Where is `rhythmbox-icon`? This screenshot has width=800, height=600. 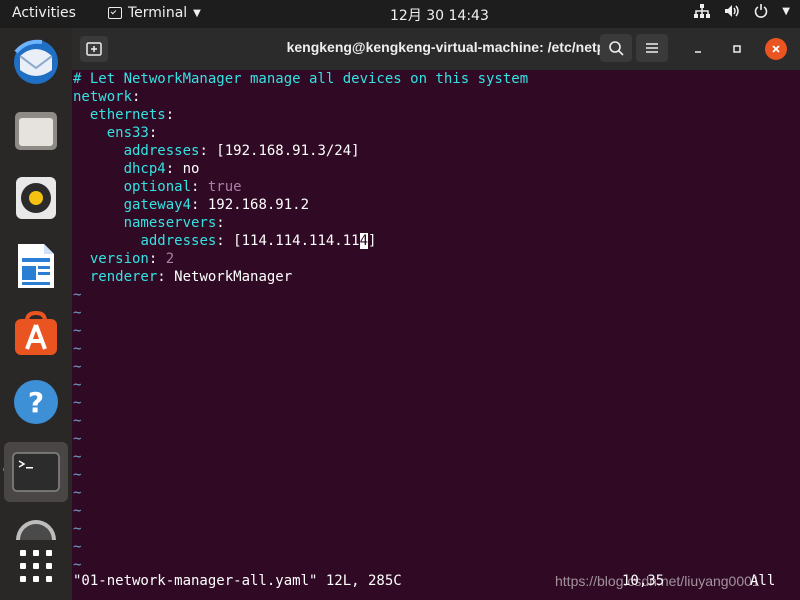
rhythmbox-icon is located at coordinates (36, 198).